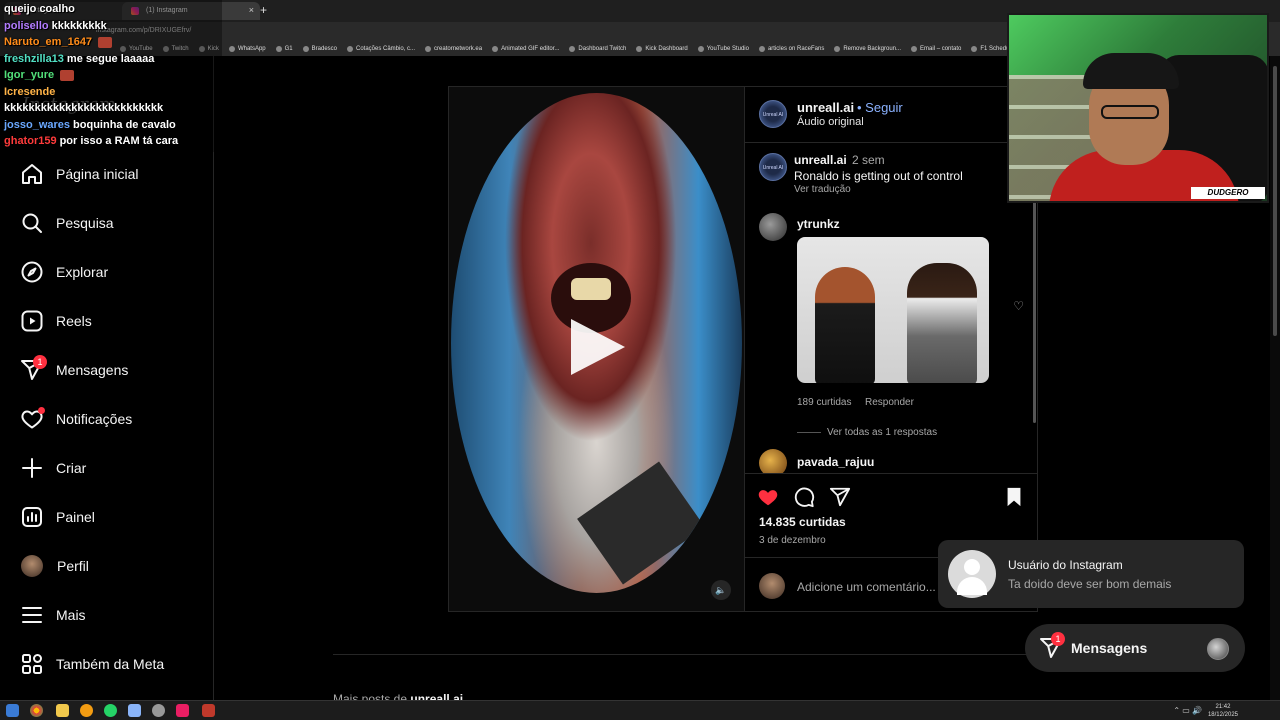  I want to click on share-icon, so click(840, 497).